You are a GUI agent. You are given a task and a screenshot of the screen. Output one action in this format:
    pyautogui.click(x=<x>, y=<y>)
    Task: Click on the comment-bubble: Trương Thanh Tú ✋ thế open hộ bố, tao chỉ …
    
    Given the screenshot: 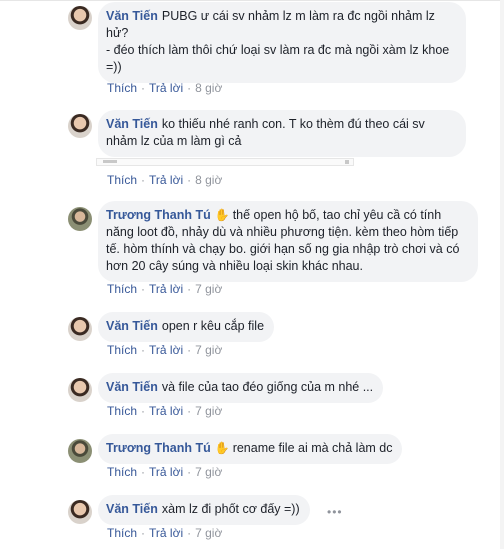 What is the action you would take?
    pyautogui.click(x=288, y=241)
    